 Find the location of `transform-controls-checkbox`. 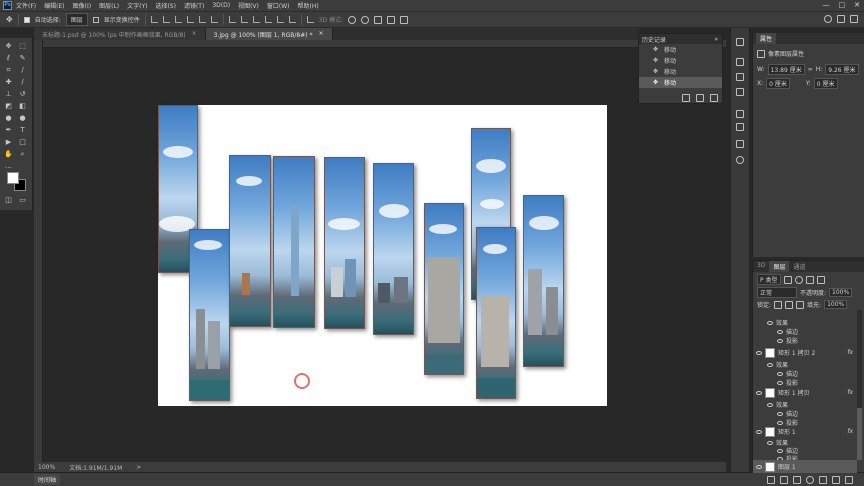

transform-controls-checkbox is located at coordinates (95, 19).